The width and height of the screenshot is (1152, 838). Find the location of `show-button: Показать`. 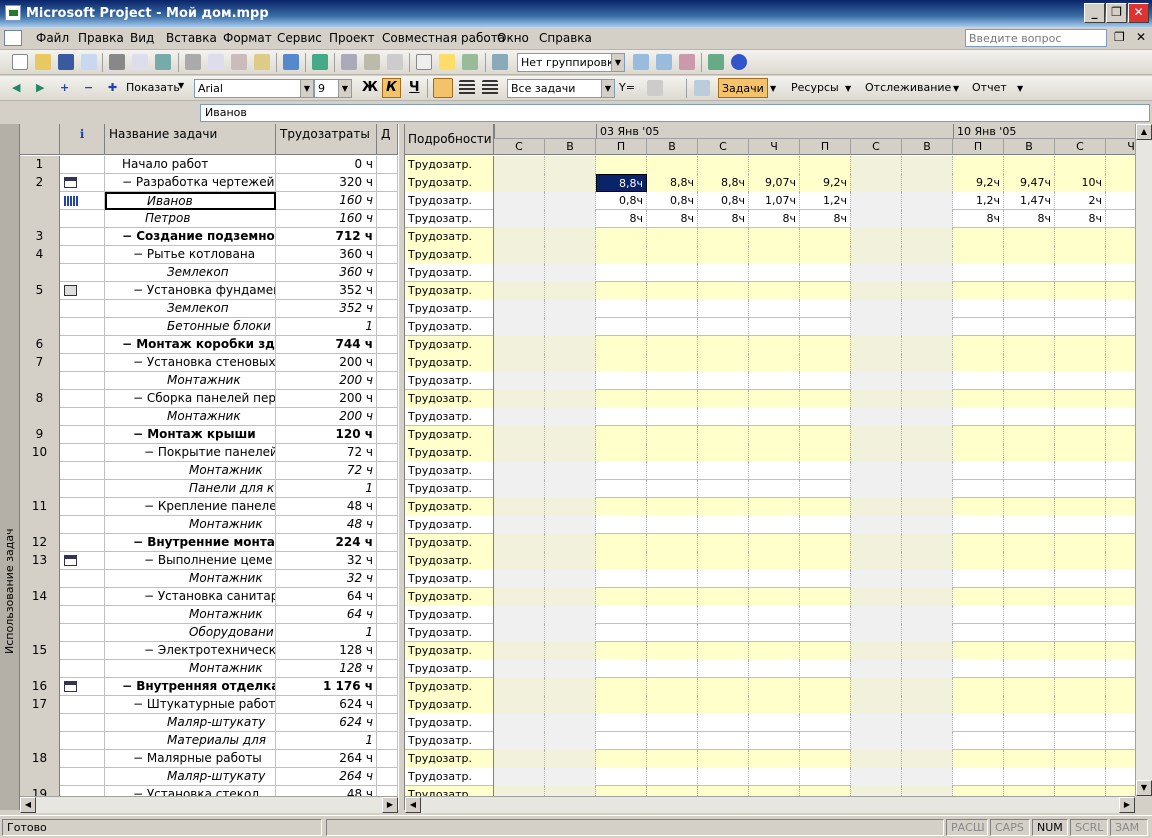

show-button: Показать is located at coordinates (153, 87).